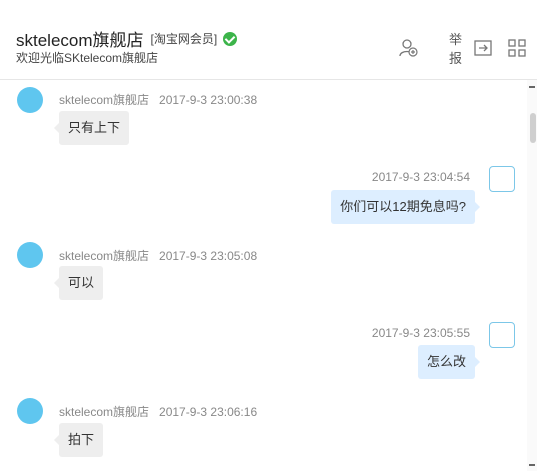 The height and width of the screenshot is (471, 537). I want to click on chat-scrollbar, so click(532, 275).